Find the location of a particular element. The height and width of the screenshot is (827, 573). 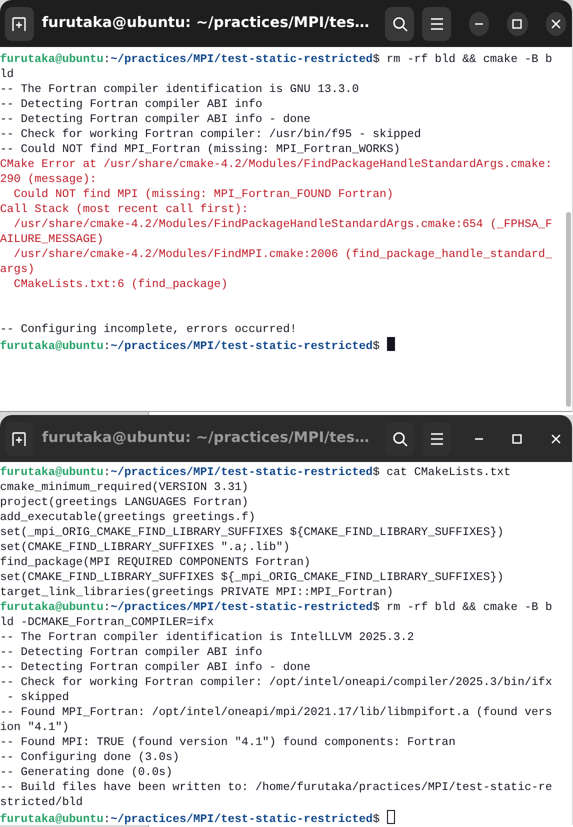

terminal-line: ld is located at coordinates (7, 74).